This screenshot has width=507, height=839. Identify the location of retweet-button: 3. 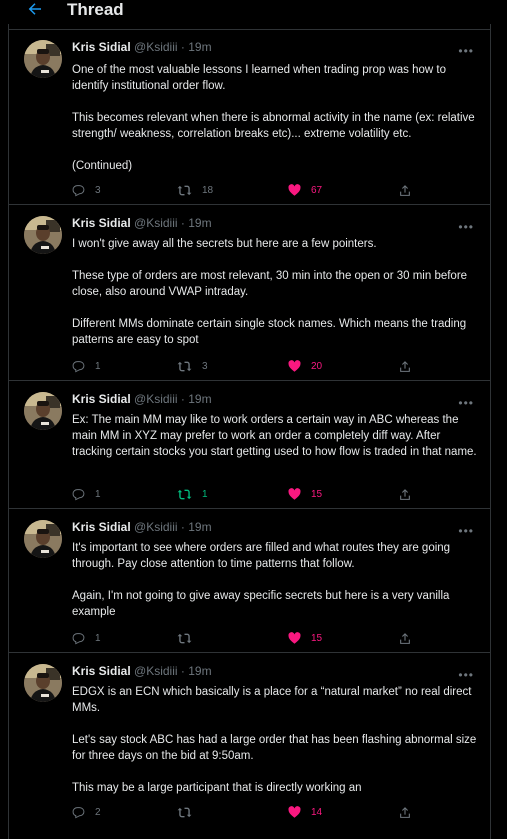
(192, 366).